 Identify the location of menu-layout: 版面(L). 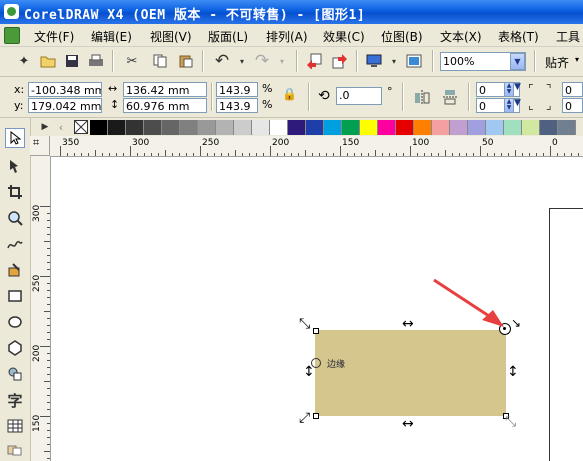
(228, 36).